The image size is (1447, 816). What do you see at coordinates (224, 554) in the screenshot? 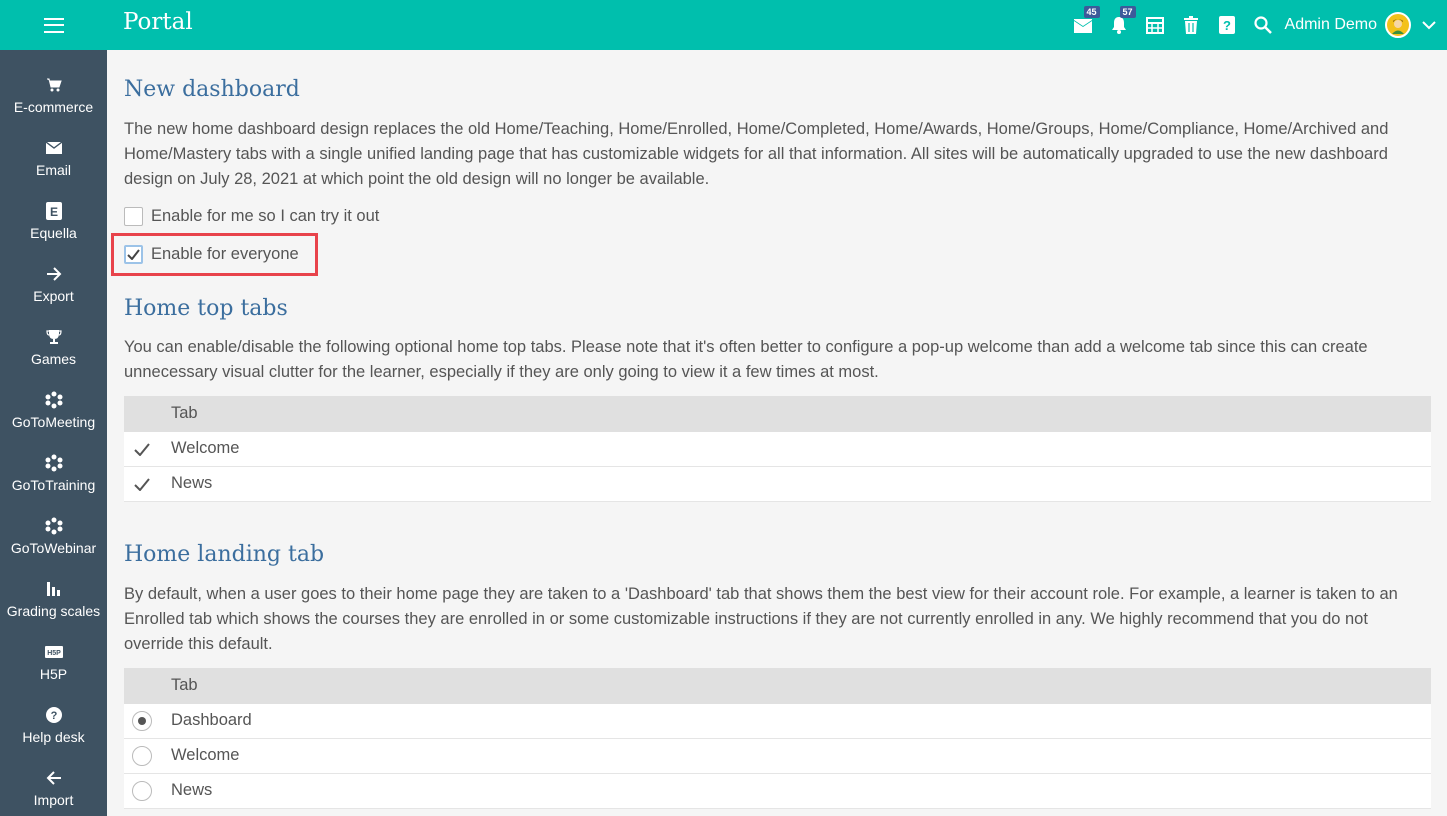
I see `section-heading-home-landing-tab: Home landing tab` at bounding box center [224, 554].